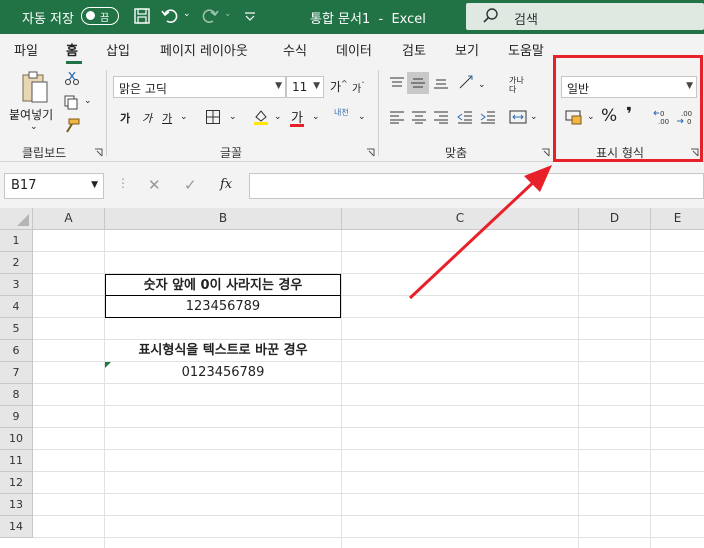 Image resolution: width=704 pixels, height=548 pixels. I want to click on grow-font-button: 가^, so click(339, 86).